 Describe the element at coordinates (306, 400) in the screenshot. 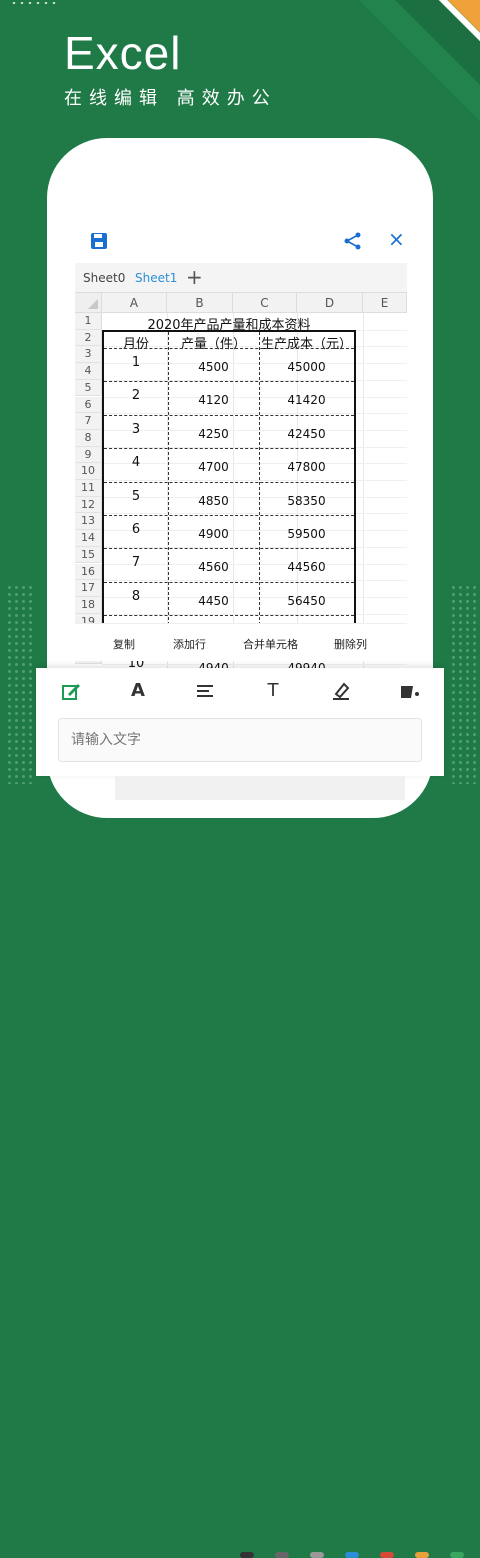

I see `table-cell: 41420` at that location.